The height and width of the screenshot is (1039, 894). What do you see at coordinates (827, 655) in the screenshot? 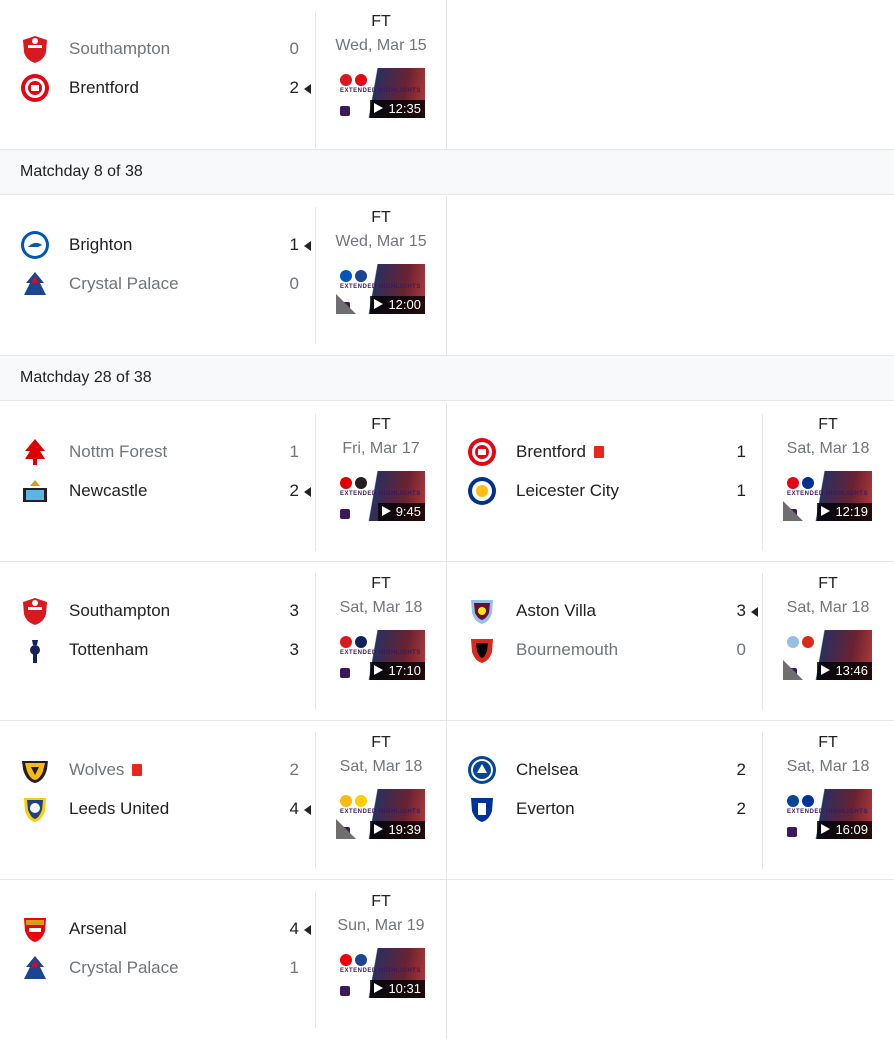
I see `highlights-video-thumbnail: 13:46` at bounding box center [827, 655].